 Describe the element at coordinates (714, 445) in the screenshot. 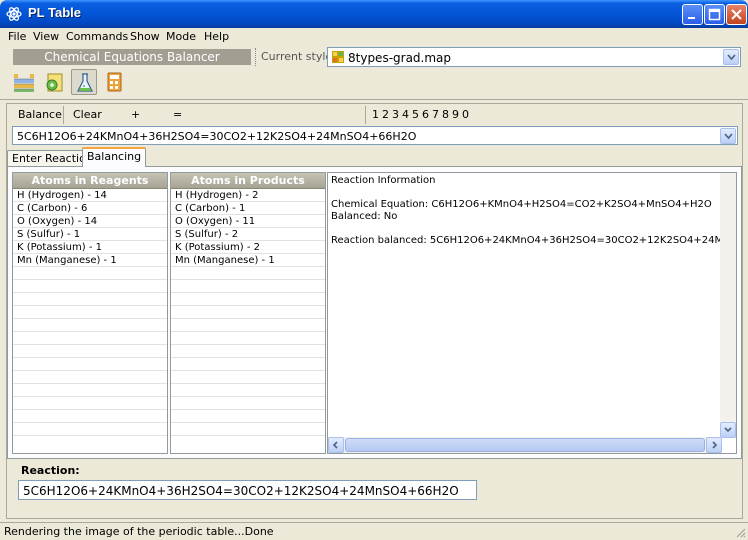

I see `scroll-right-button` at that location.